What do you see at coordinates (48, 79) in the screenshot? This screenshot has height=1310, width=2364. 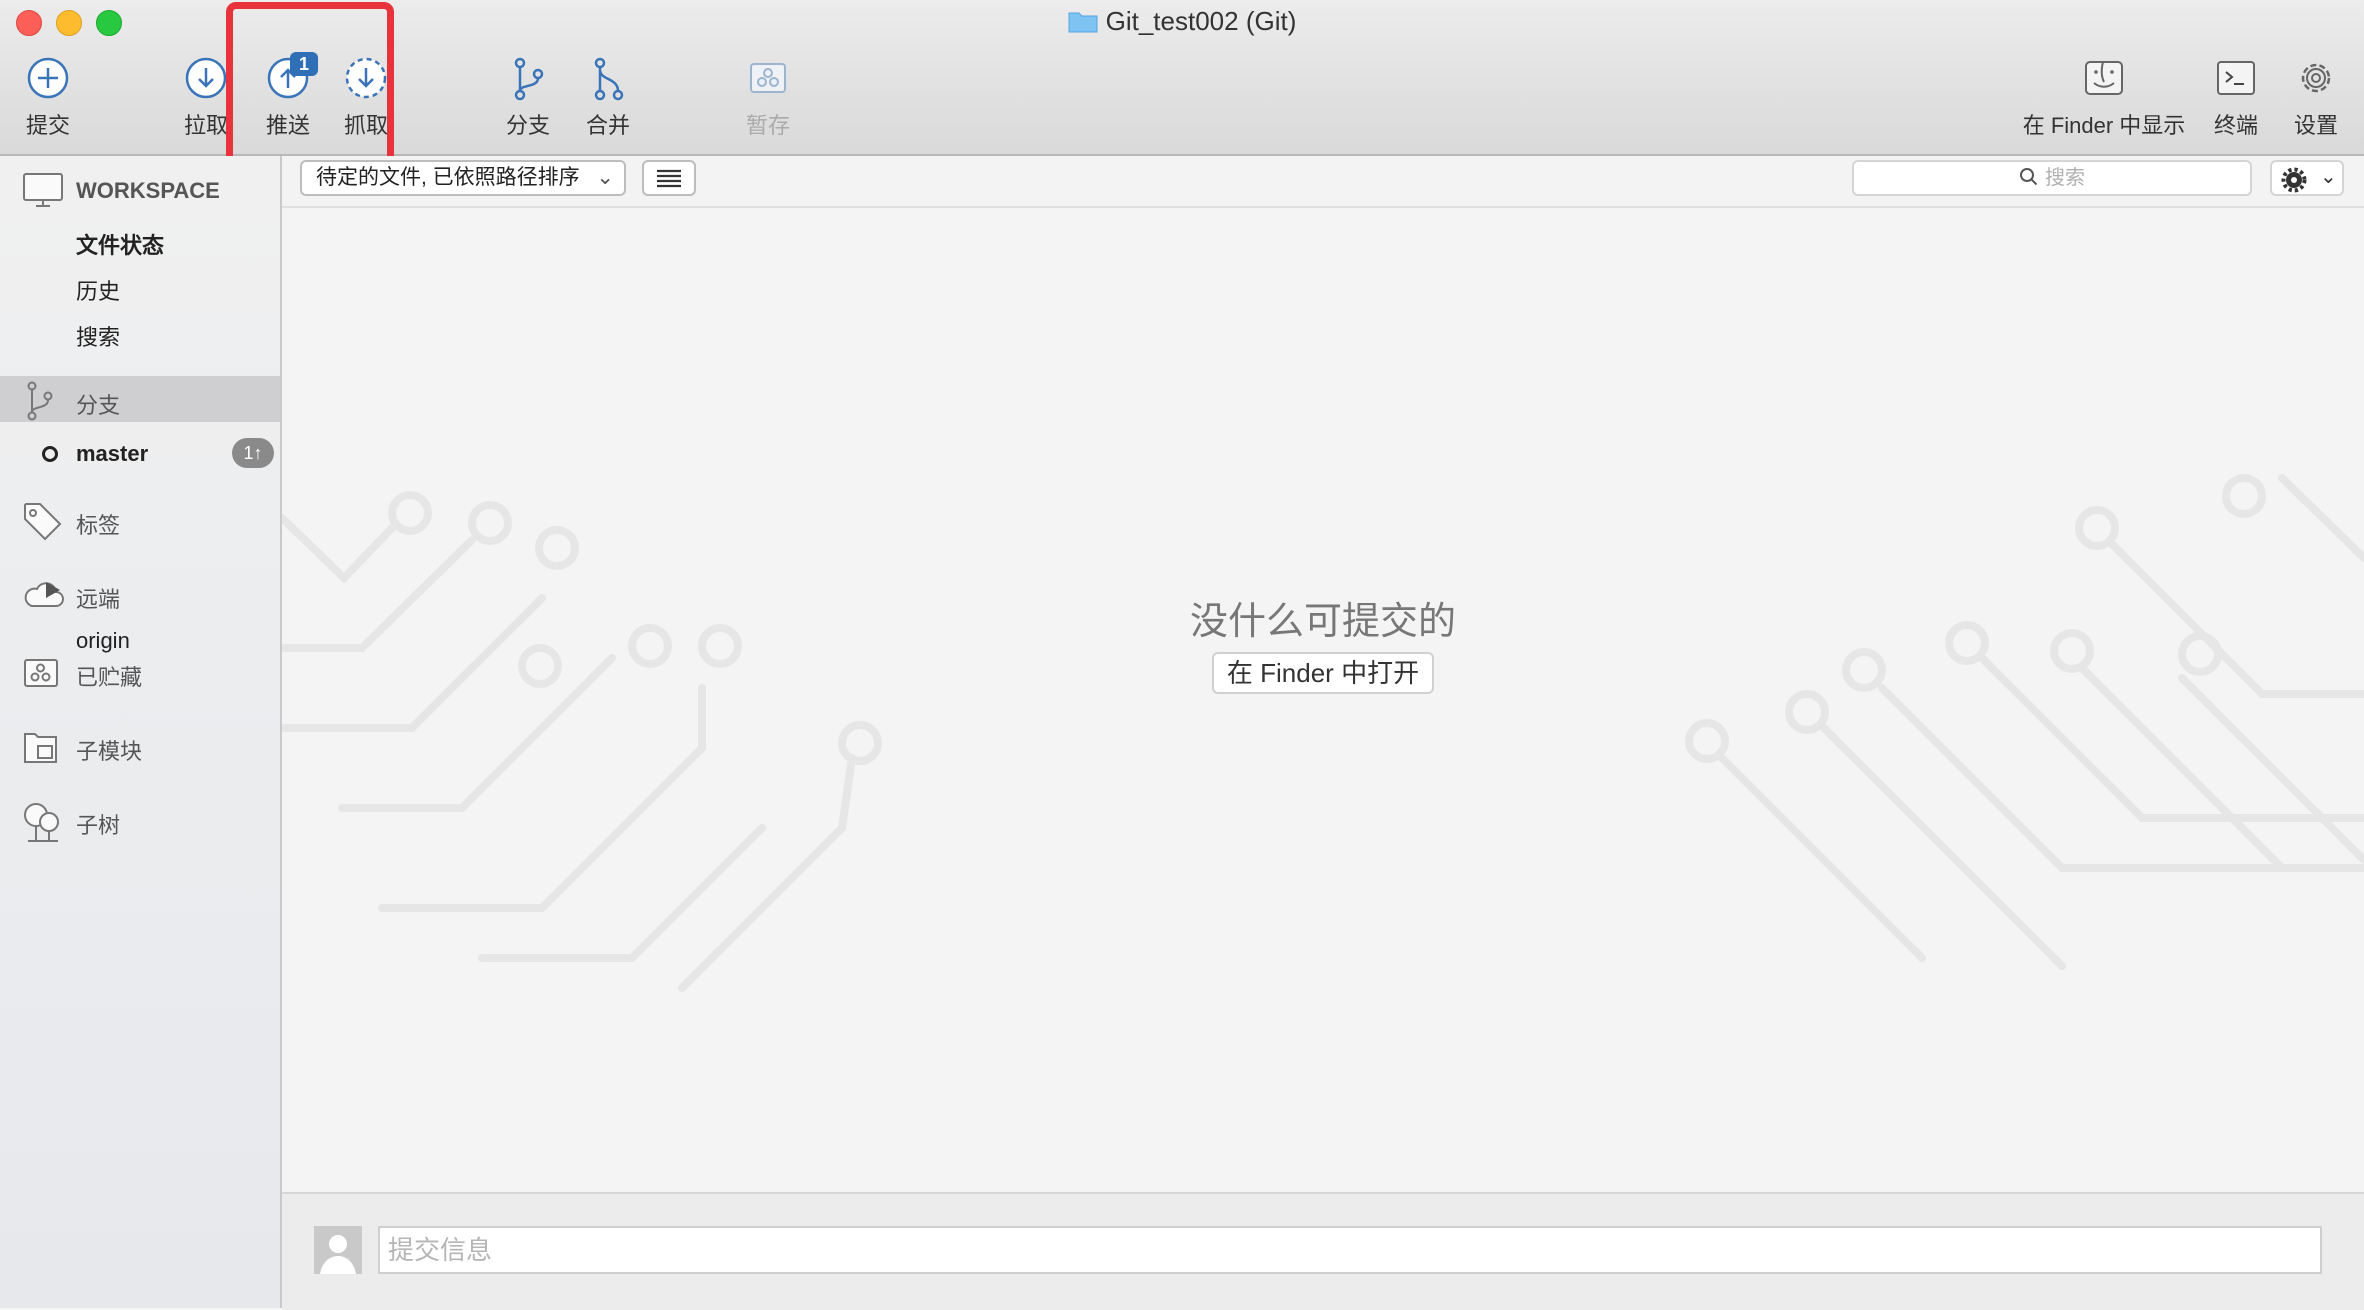 I see `add-circle-icon` at bounding box center [48, 79].